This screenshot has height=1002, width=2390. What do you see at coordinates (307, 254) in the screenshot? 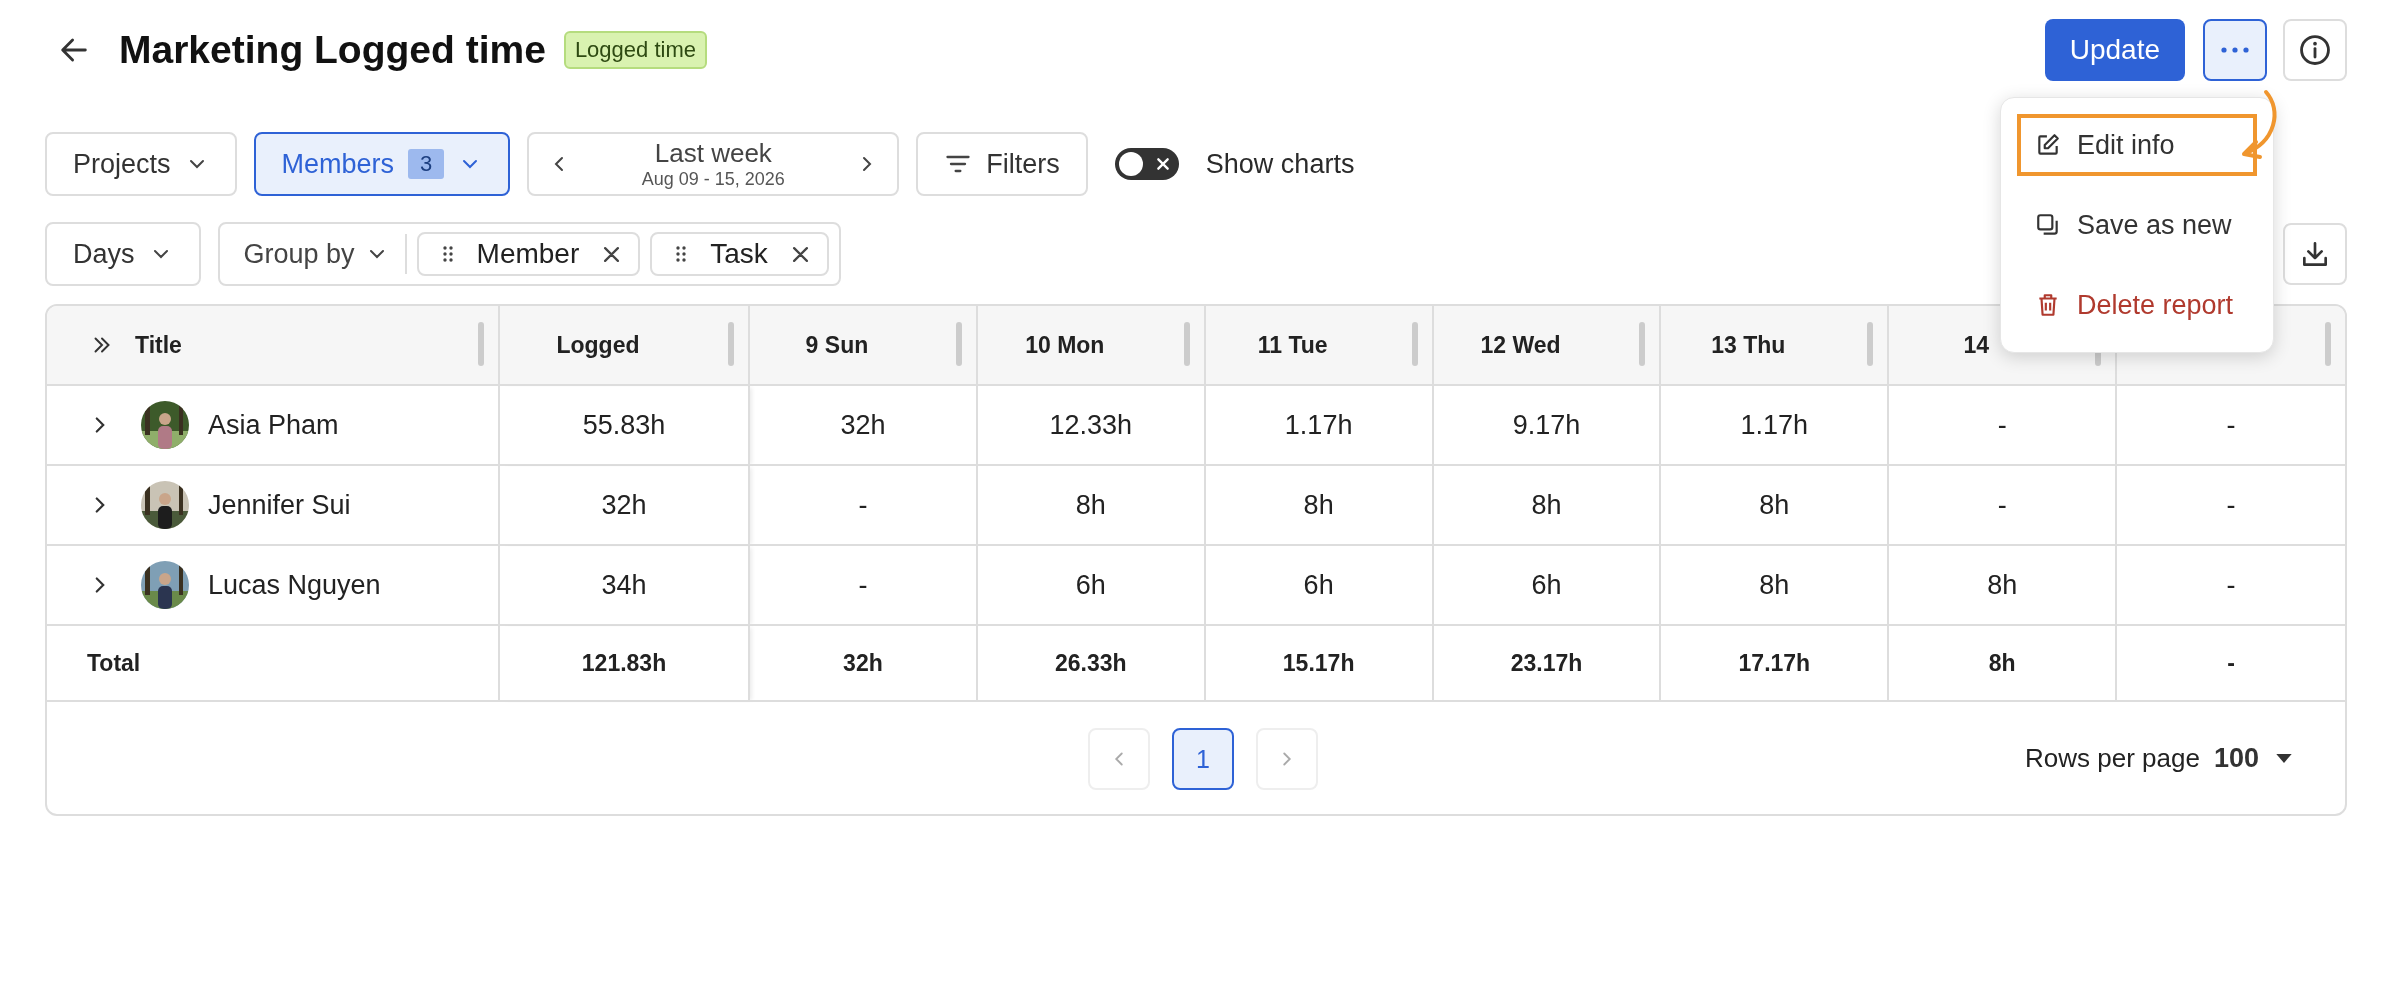
I see `group-by-dropdown: Group by` at bounding box center [307, 254].